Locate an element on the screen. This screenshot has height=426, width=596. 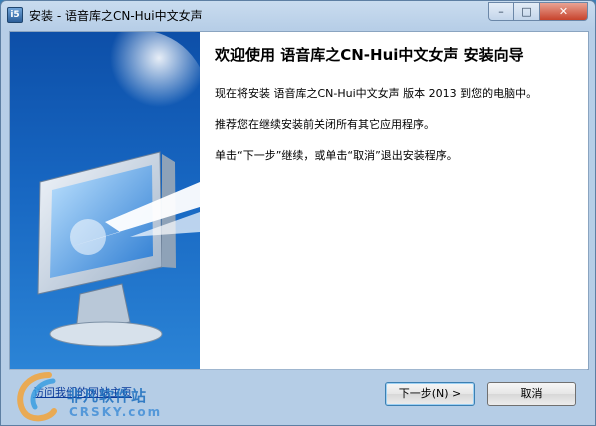
cancel-button: 取消 is located at coordinates (531, 394).